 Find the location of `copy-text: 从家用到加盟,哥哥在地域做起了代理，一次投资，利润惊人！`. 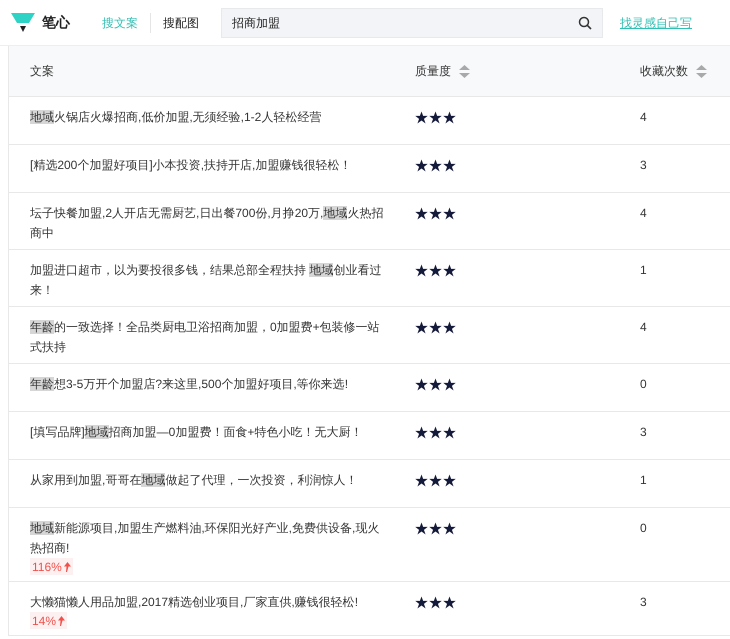

copy-text: 从家用到加盟,哥哥在地域做起了代理，一次投资，利润惊人！ is located at coordinates (194, 480).